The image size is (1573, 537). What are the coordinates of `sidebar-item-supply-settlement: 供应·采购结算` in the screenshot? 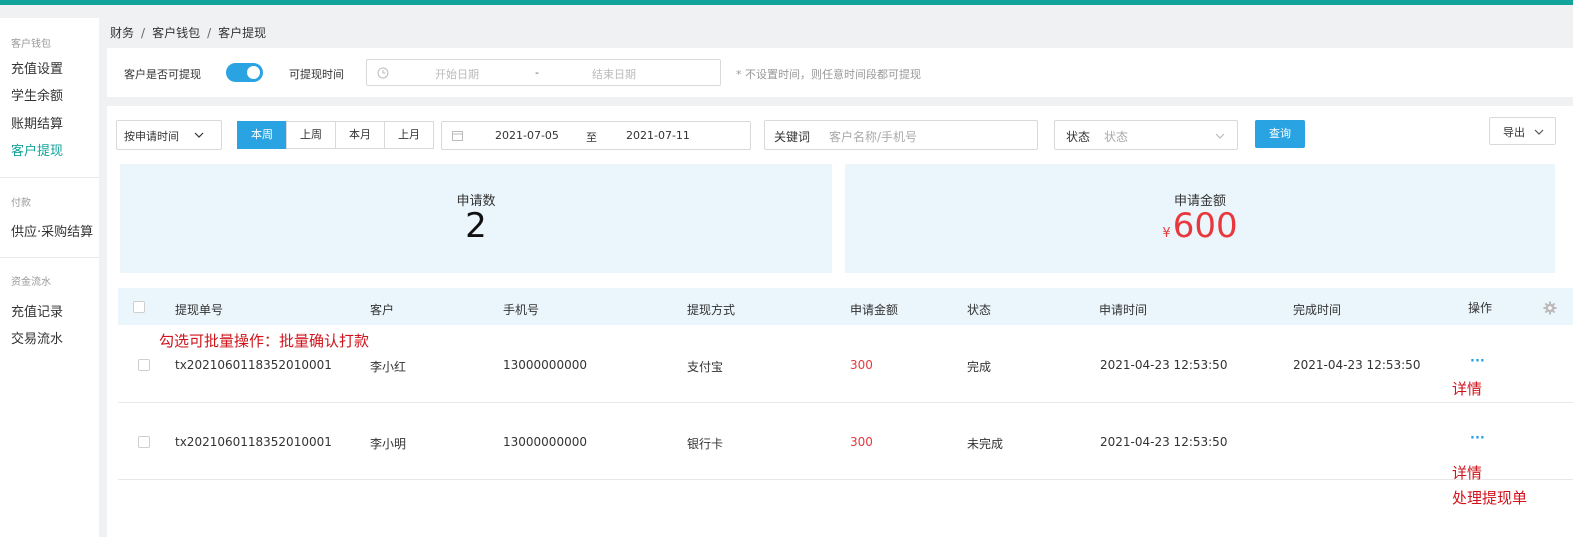 It's located at (52, 230).